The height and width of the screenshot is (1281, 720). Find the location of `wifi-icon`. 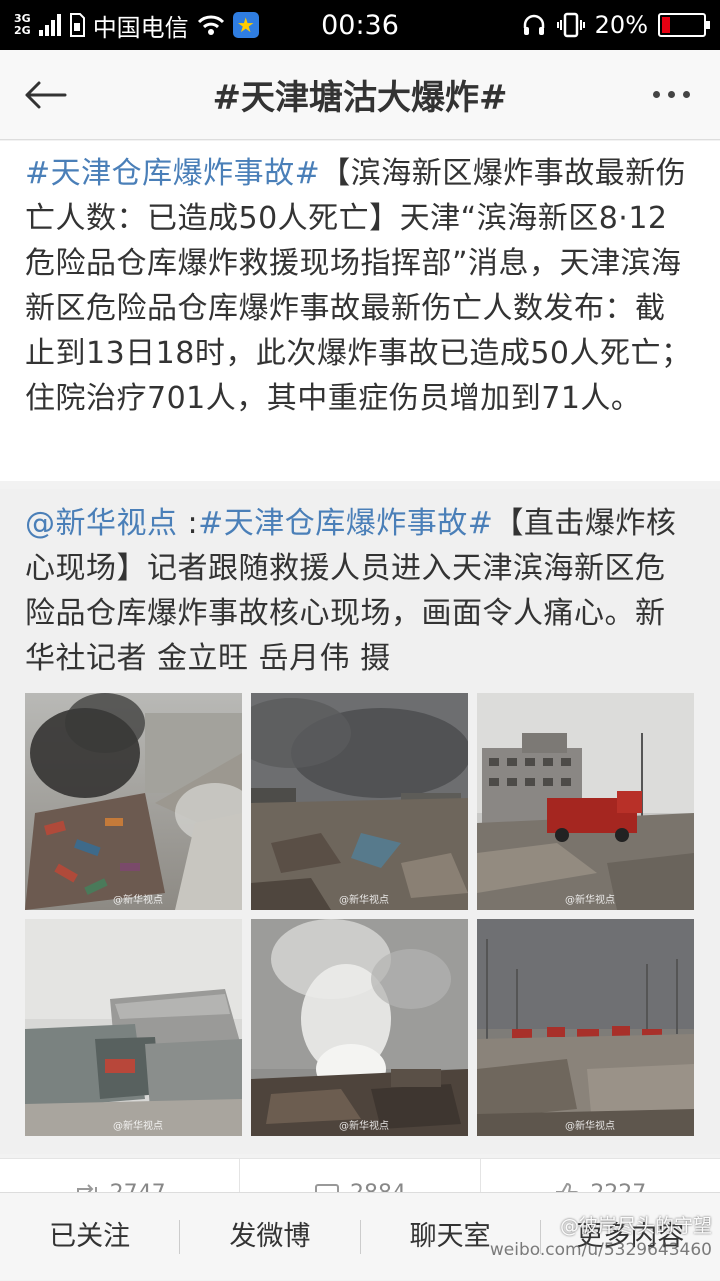

wifi-icon is located at coordinates (210, 25).